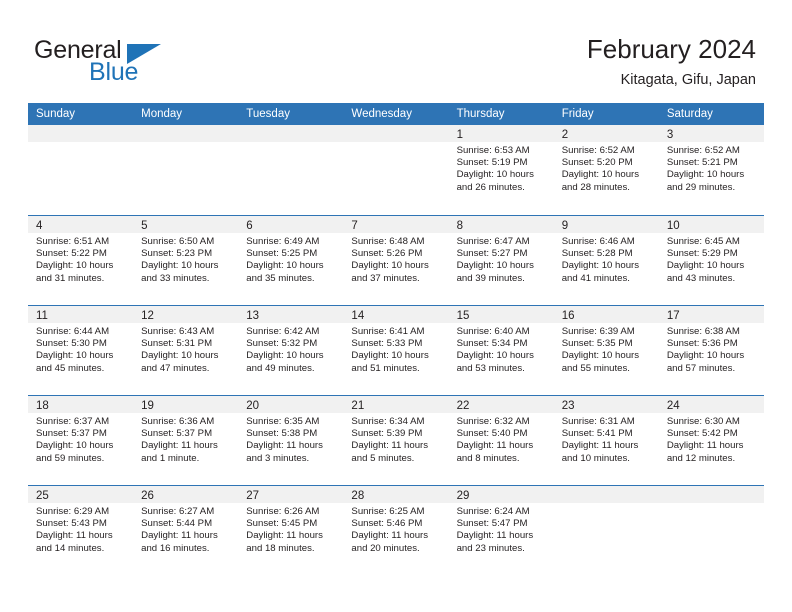 Image resolution: width=792 pixels, height=612 pixels. Describe the element at coordinates (71, 434) in the screenshot. I see `sunset-line: Sunset: 5:37 PM` at that location.